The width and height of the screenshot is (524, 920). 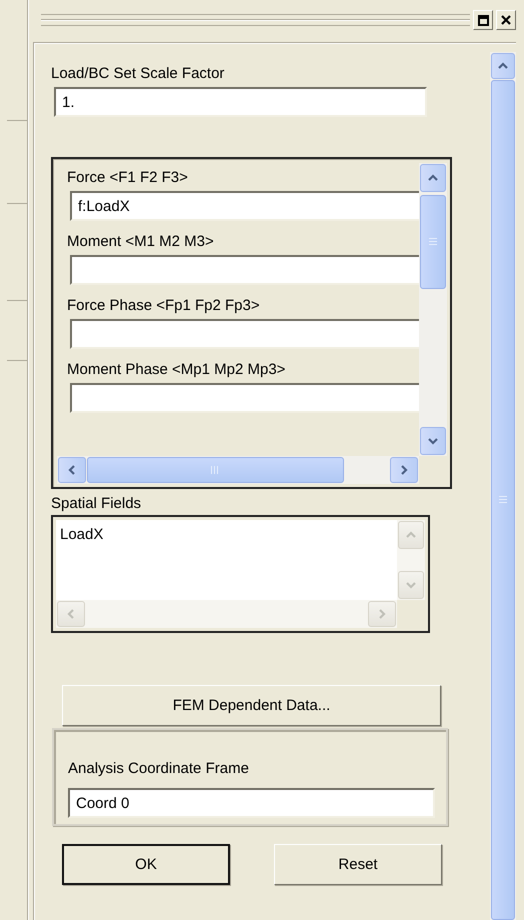 What do you see at coordinates (358, 864) in the screenshot?
I see `push-button: Reset` at bounding box center [358, 864].